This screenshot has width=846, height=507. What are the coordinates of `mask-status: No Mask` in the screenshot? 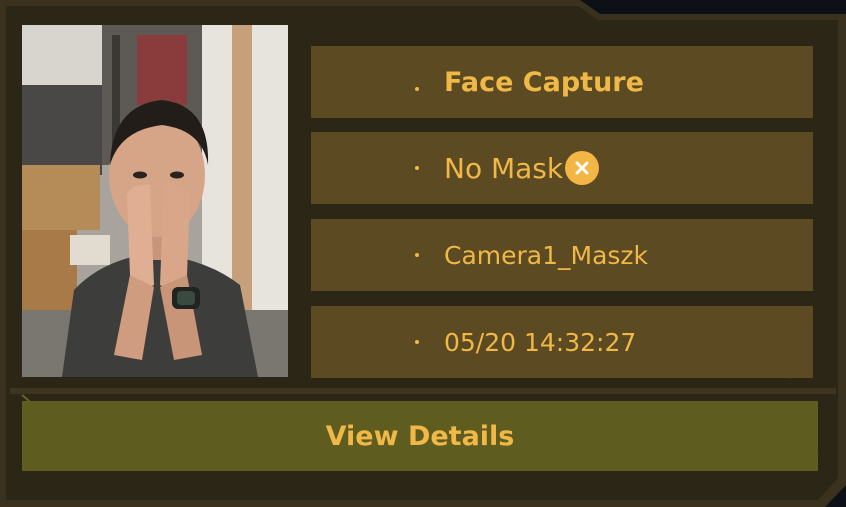 It's located at (504, 168).